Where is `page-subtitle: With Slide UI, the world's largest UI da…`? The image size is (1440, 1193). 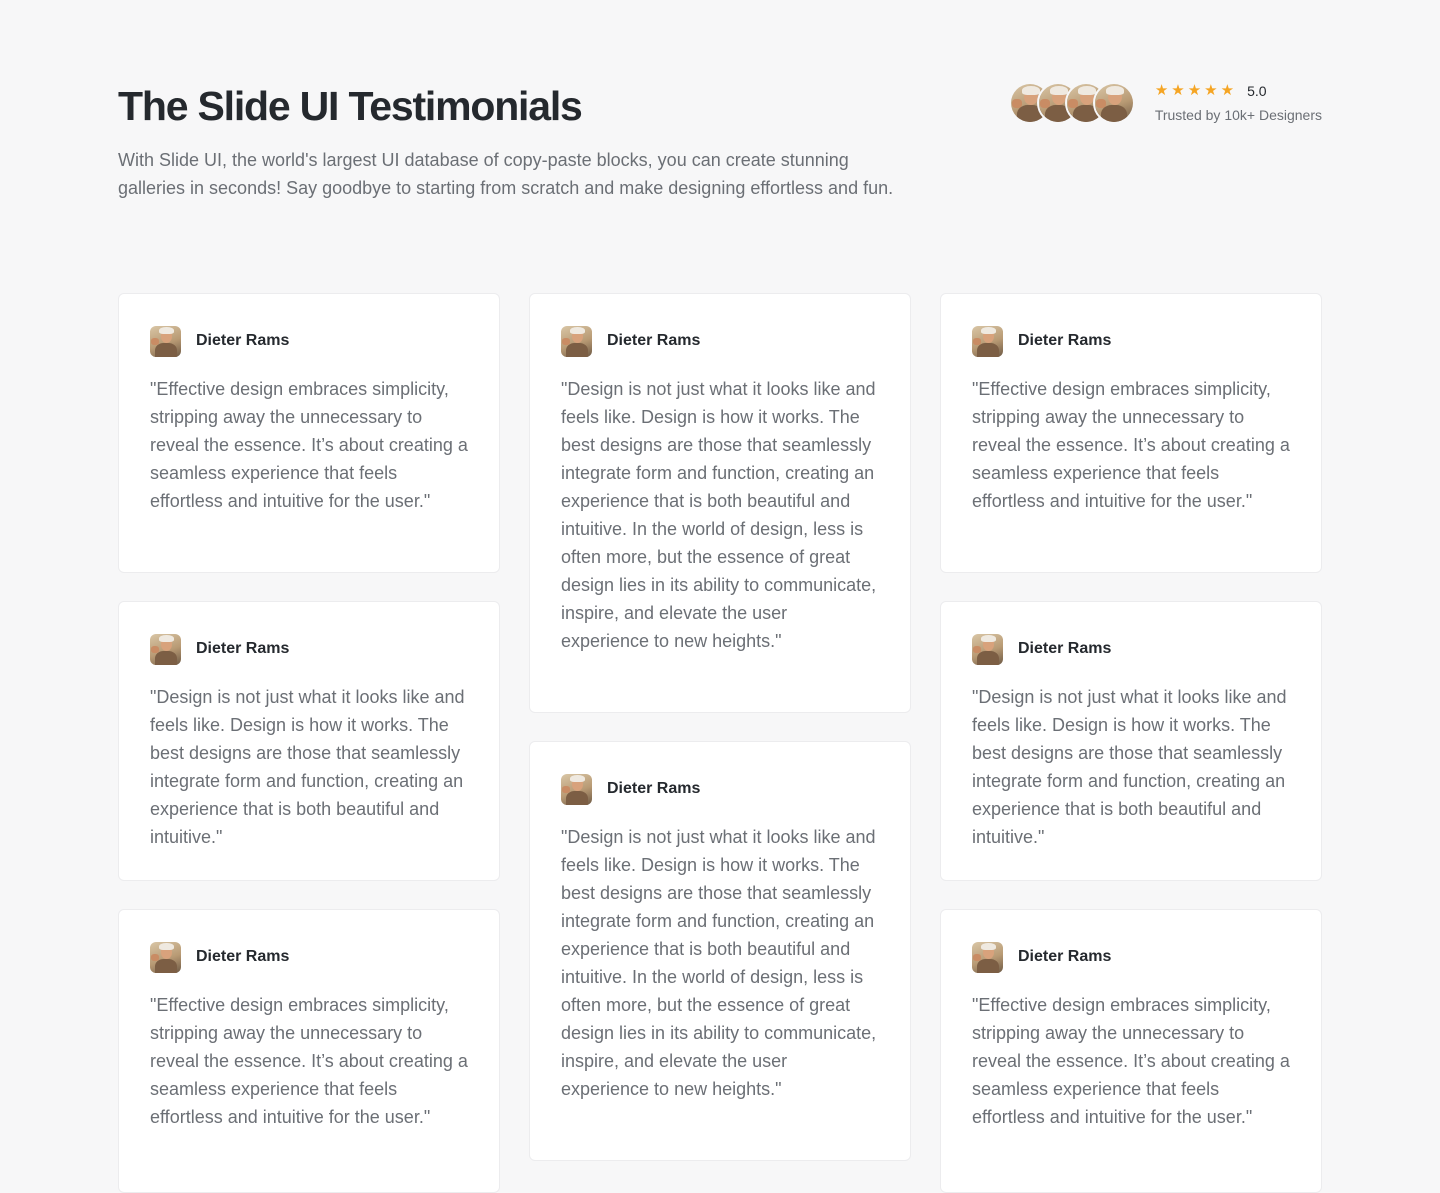
page-subtitle: With Slide UI, the world's largest UI da… is located at coordinates (506, 174).